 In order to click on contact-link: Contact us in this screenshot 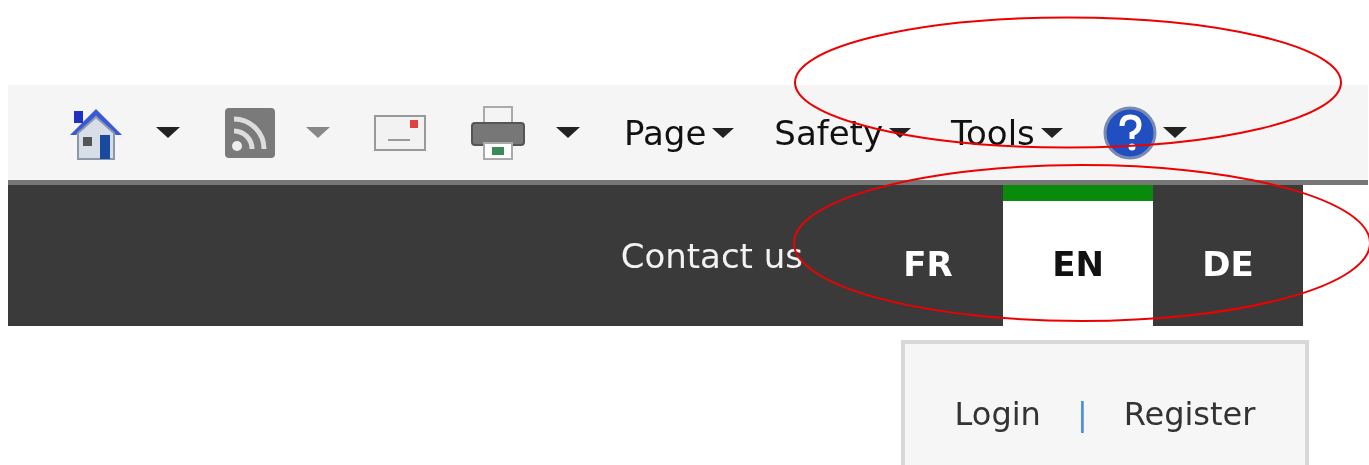, I will do `click(711, 255)`.